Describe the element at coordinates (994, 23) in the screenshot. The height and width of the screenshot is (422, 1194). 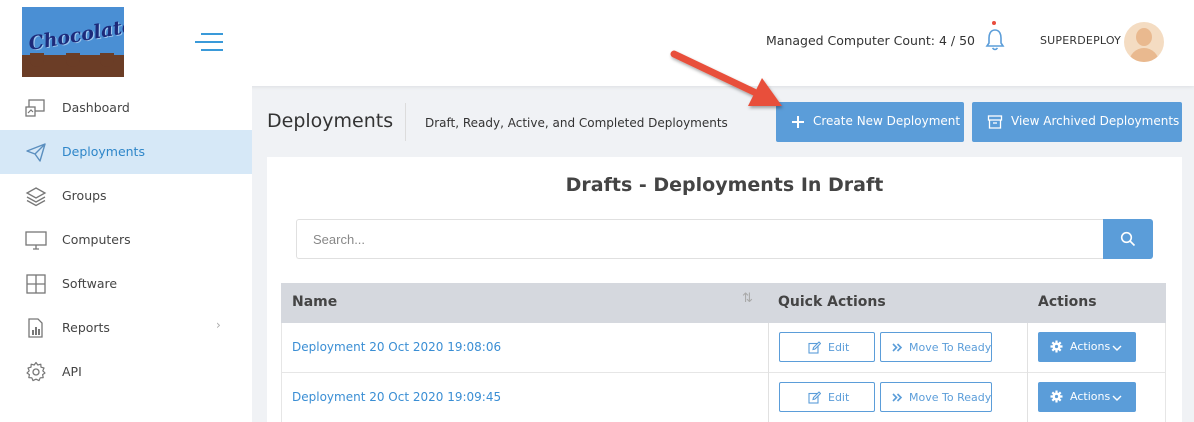
I see `notification-dot` at that location.